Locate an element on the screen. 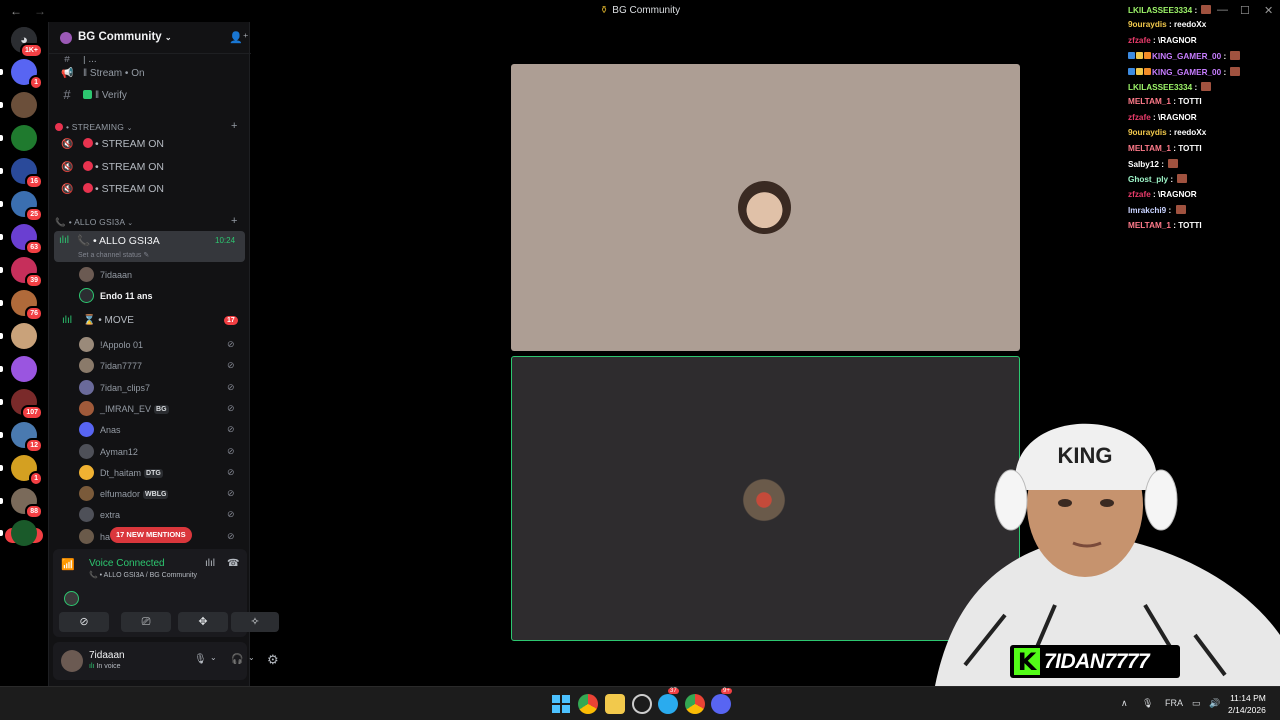 The image size is (1280, 720). telegram-icon: 37 is located at coordinates (668, 701).